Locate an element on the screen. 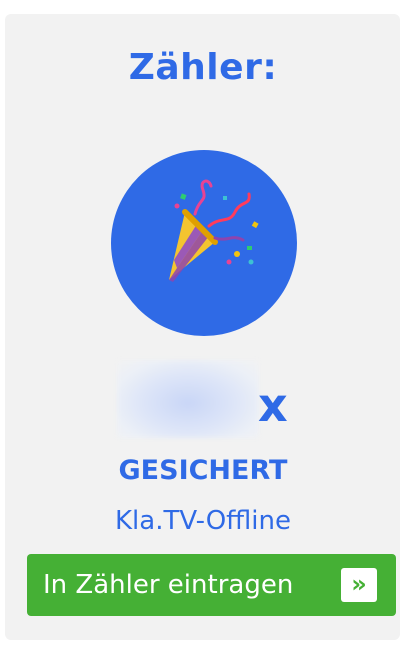  celebration-circle is located at coordinates (204, 243).